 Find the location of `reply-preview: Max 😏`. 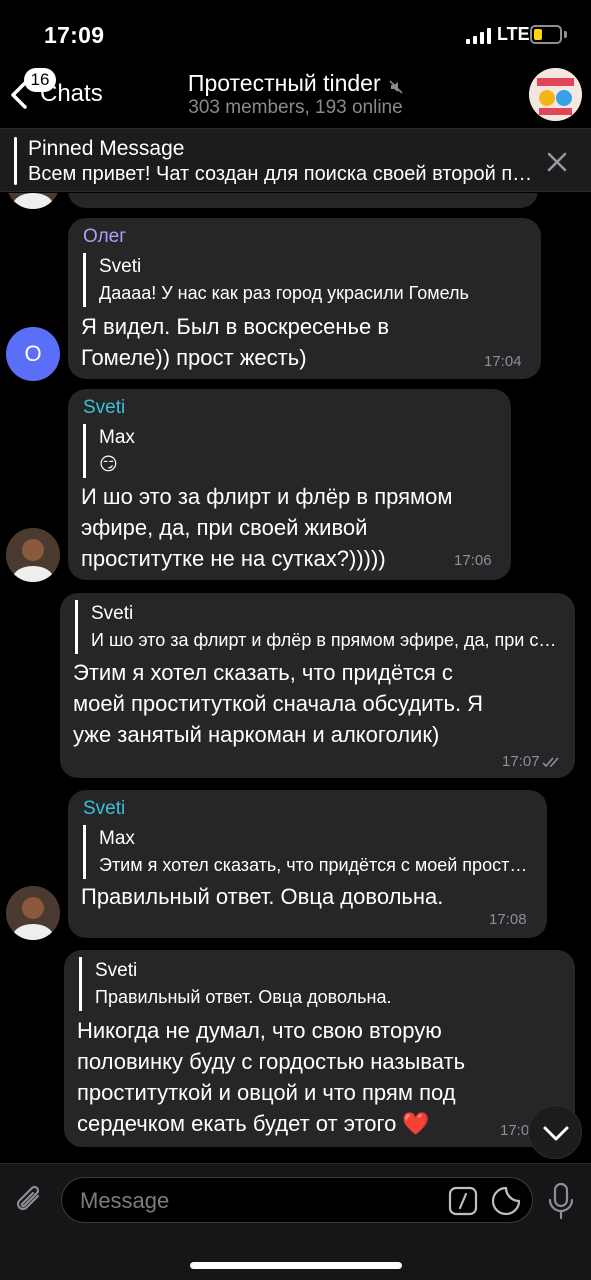

reply-preview: Max 😏 is located at coordinates (183, 451).